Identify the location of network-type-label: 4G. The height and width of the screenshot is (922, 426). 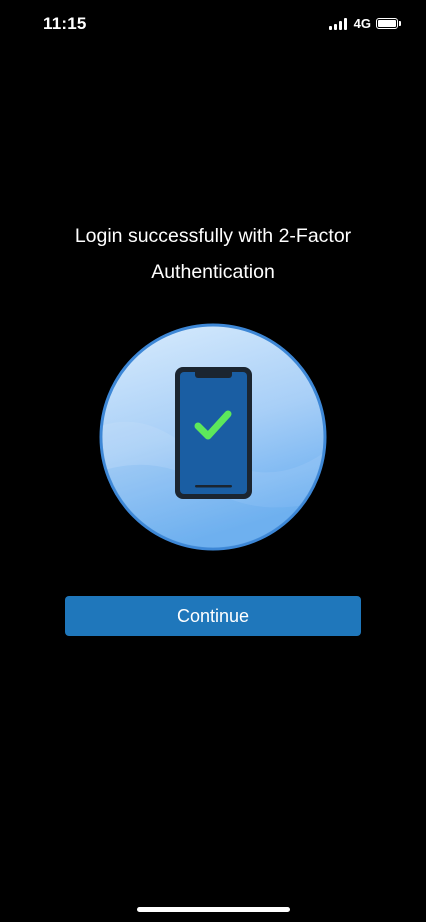
(362, 23).